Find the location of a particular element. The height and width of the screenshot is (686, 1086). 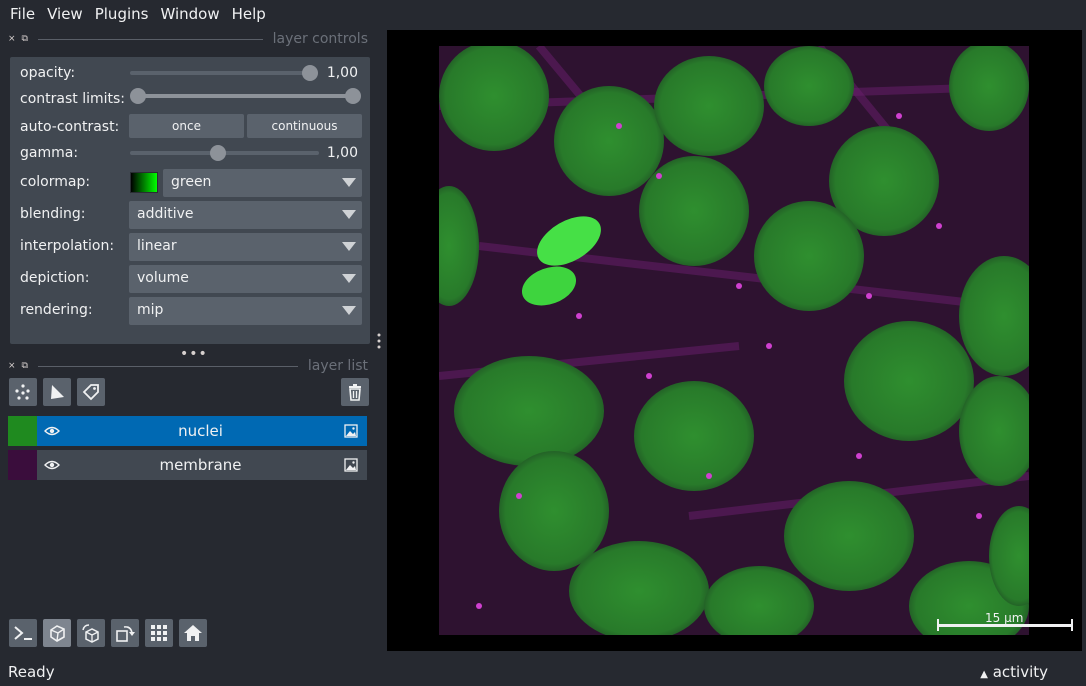

depiction-dropdown: volume is located at coordinates (245, 279).